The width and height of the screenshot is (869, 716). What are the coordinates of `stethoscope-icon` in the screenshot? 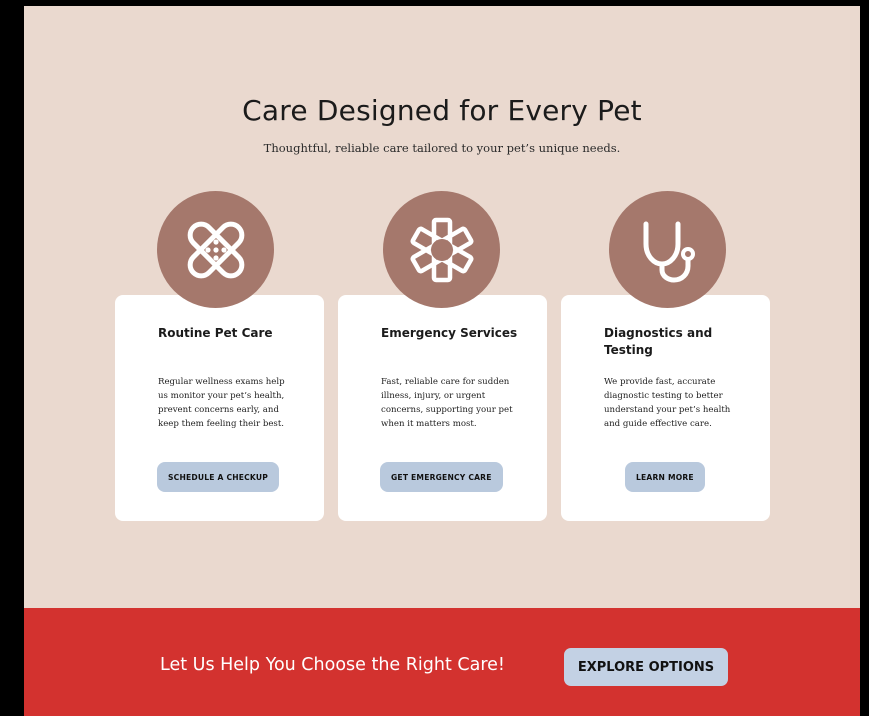 It's located at (667, 249).